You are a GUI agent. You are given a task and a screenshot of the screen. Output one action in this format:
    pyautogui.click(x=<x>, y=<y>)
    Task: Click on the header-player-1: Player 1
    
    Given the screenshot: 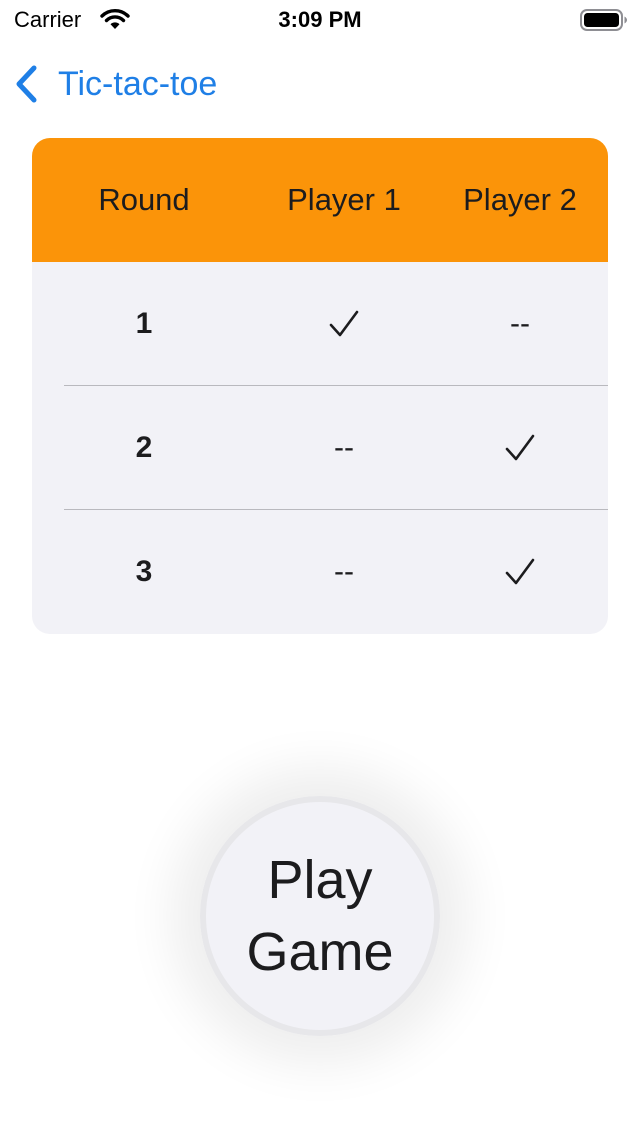 What is the action you would take?
    pyautogui.click(x=344, y=199)
    